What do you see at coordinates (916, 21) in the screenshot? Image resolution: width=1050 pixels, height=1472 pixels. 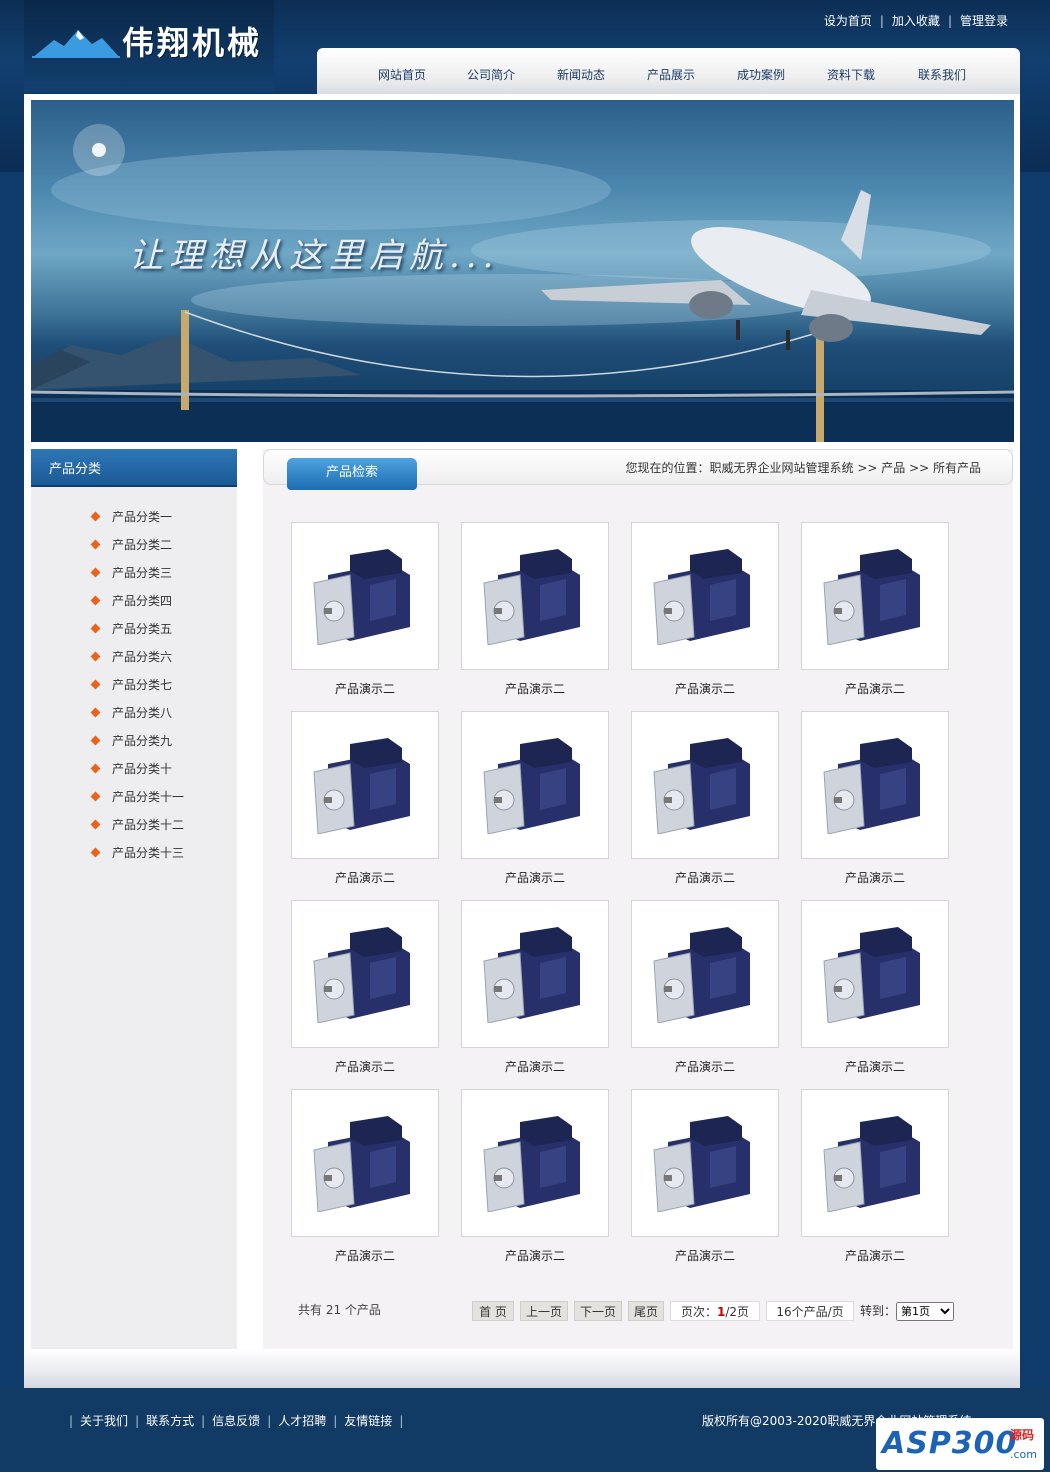 I see `add-favorite-link: 加入收藏` at bounding box center [916, 21].